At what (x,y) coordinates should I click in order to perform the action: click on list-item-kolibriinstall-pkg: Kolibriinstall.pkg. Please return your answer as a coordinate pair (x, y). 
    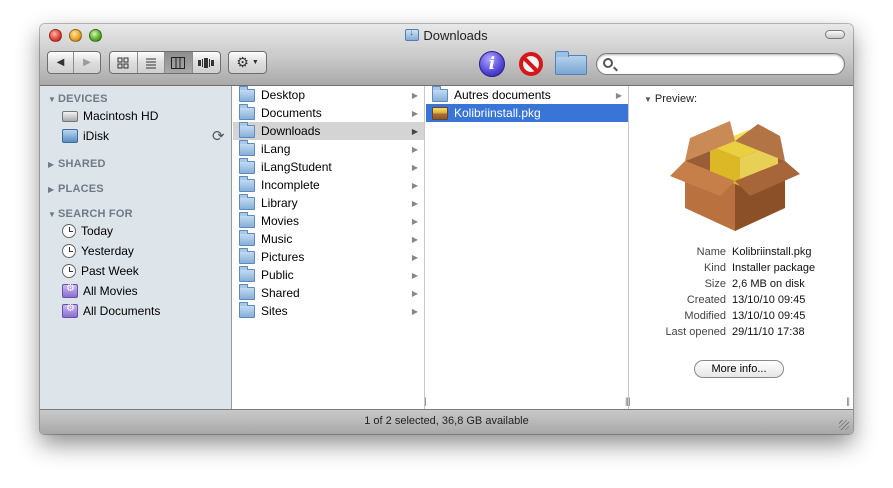
    Looking at the image, I should click on (527, 113).